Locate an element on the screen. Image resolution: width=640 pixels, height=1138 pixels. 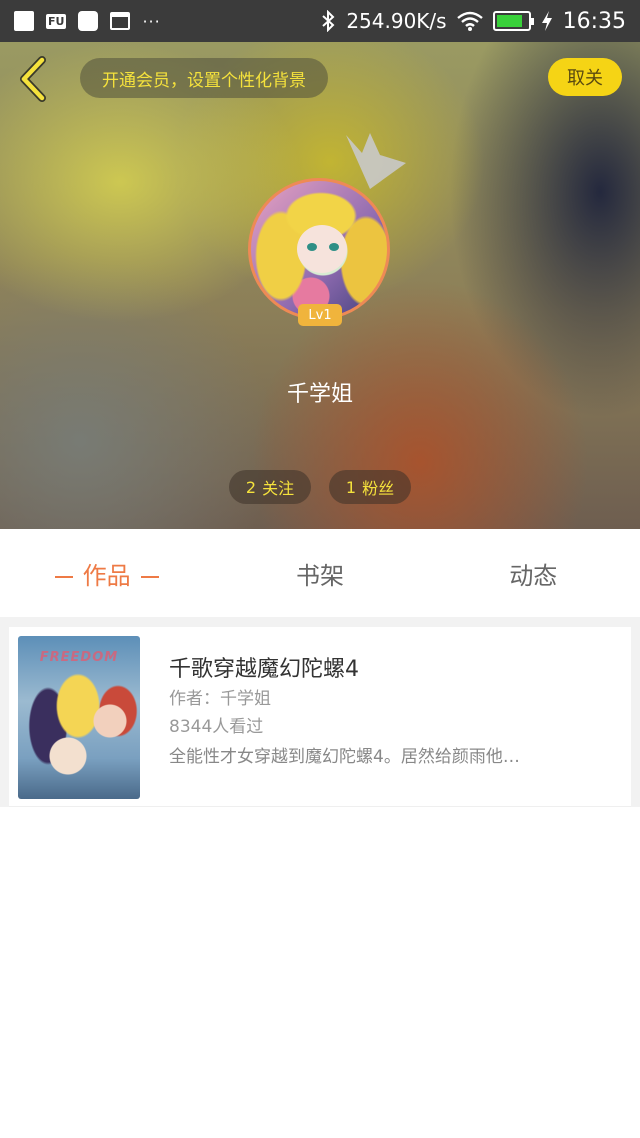
profile-tabs: 作品 书架 动态 is located at coordinates (320, 573).